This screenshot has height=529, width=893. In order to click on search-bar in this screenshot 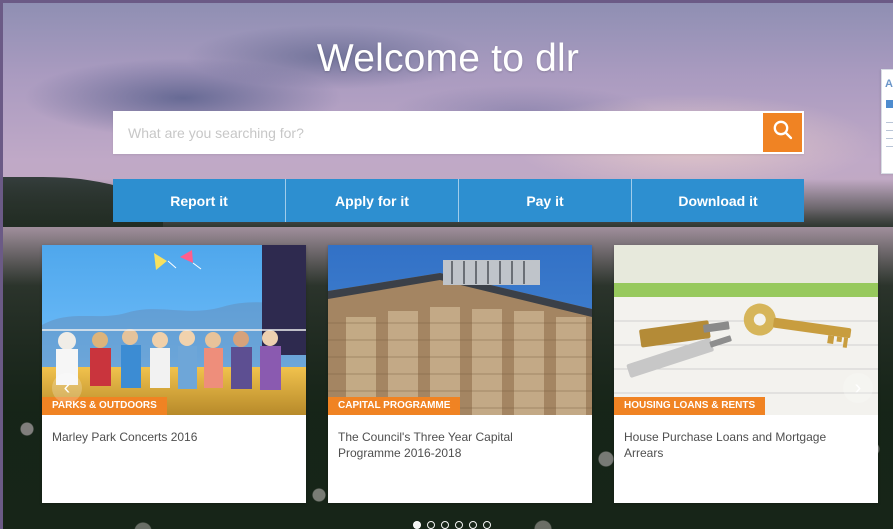, I will do `click(458, 132)`.